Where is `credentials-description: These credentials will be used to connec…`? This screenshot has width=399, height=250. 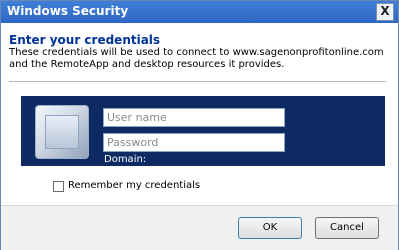 credentials-description: These credentials will be used to connec… is located at coordinates (196, 58).